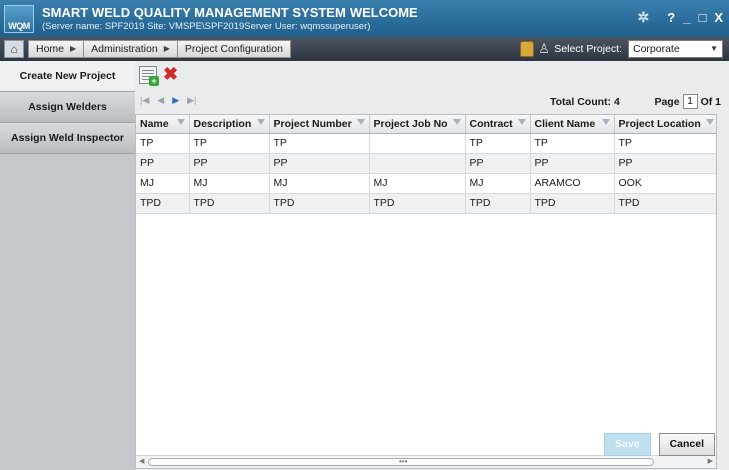 Image resolution: width=729 pixels, height=470 pixels. What do you see at coordinates (191, 100) in the screenshot?
I see `last-page-icon: ▶|` at bounding box center [191, 100].